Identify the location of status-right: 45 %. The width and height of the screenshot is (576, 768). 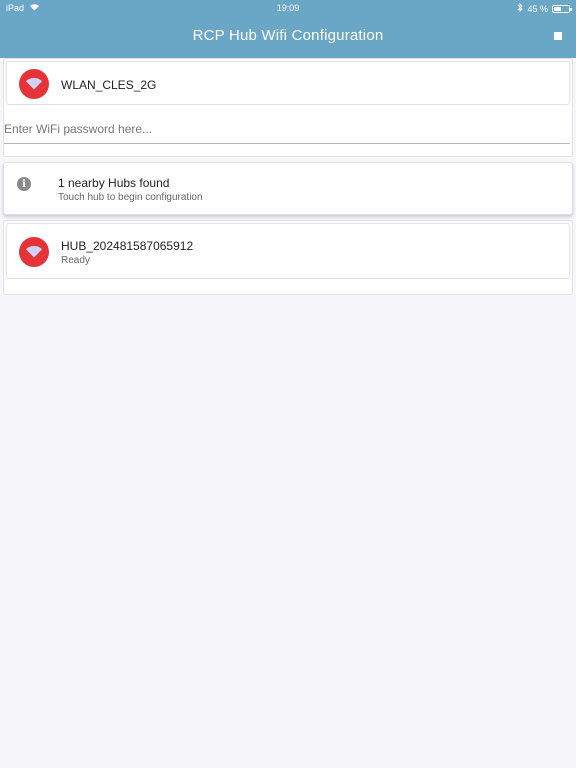
(544, 8).